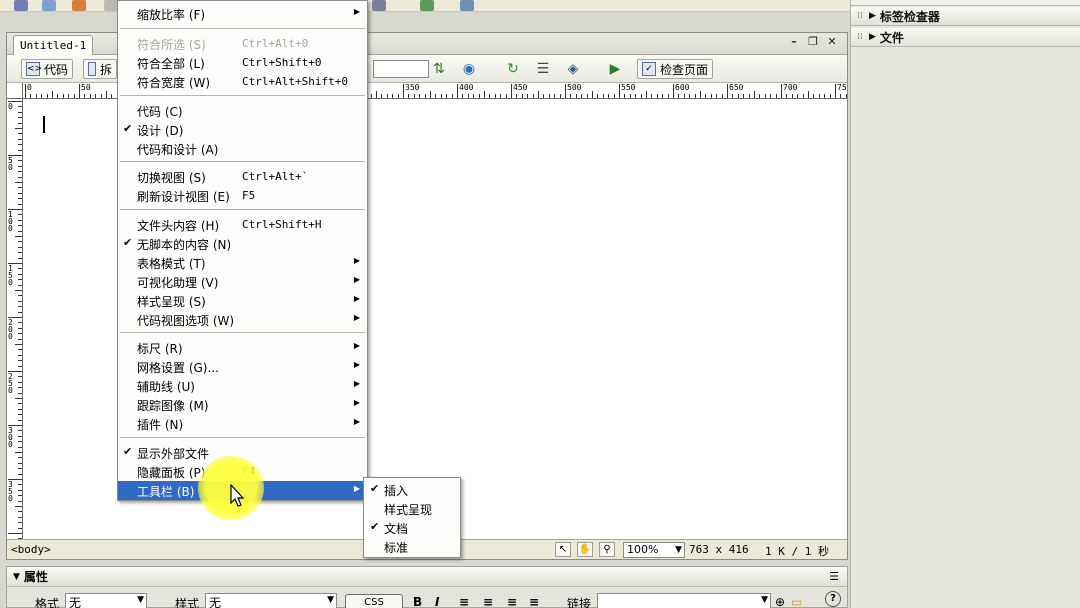 The height and width of the screenshot is (608, 1080). Describe the element at coordinates (607, 549) in the screenshot. I see `zoom-tool-icon: ⚲` at that location.